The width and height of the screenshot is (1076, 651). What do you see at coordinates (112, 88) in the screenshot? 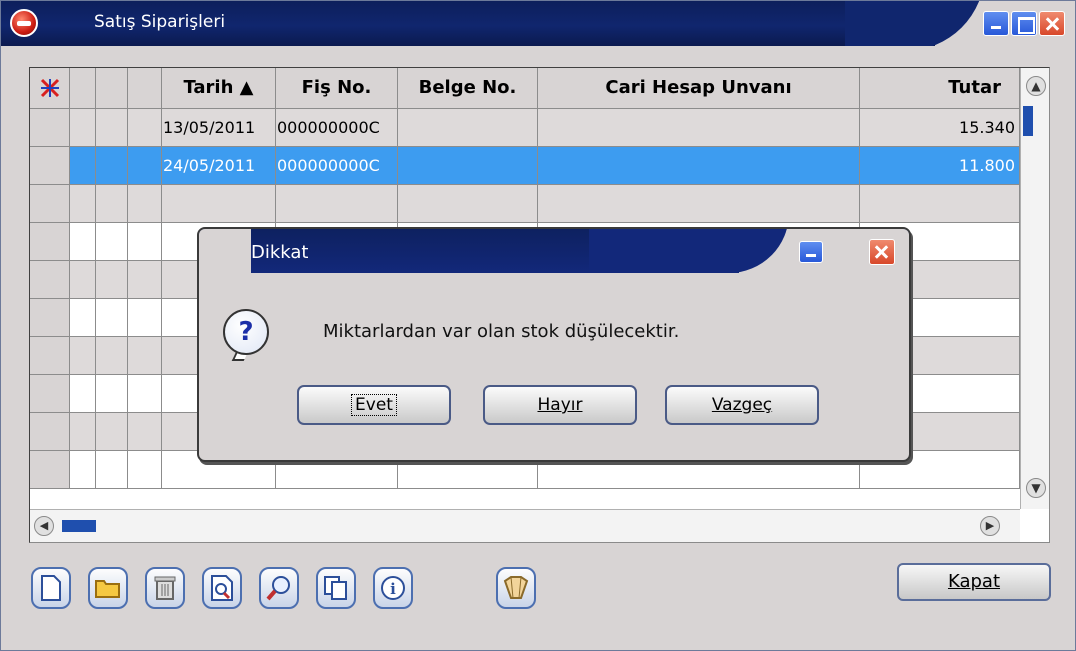
I see `grid-header-col3` at bounding box center [112, 88].